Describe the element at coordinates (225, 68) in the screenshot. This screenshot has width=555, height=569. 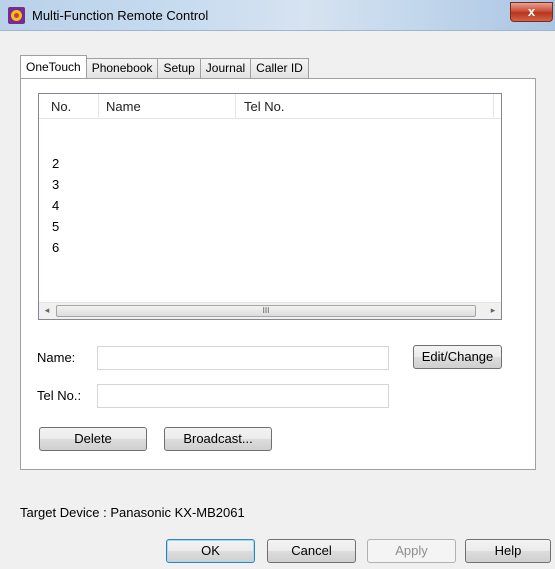
I see `tab-journal: Journal` at that location.